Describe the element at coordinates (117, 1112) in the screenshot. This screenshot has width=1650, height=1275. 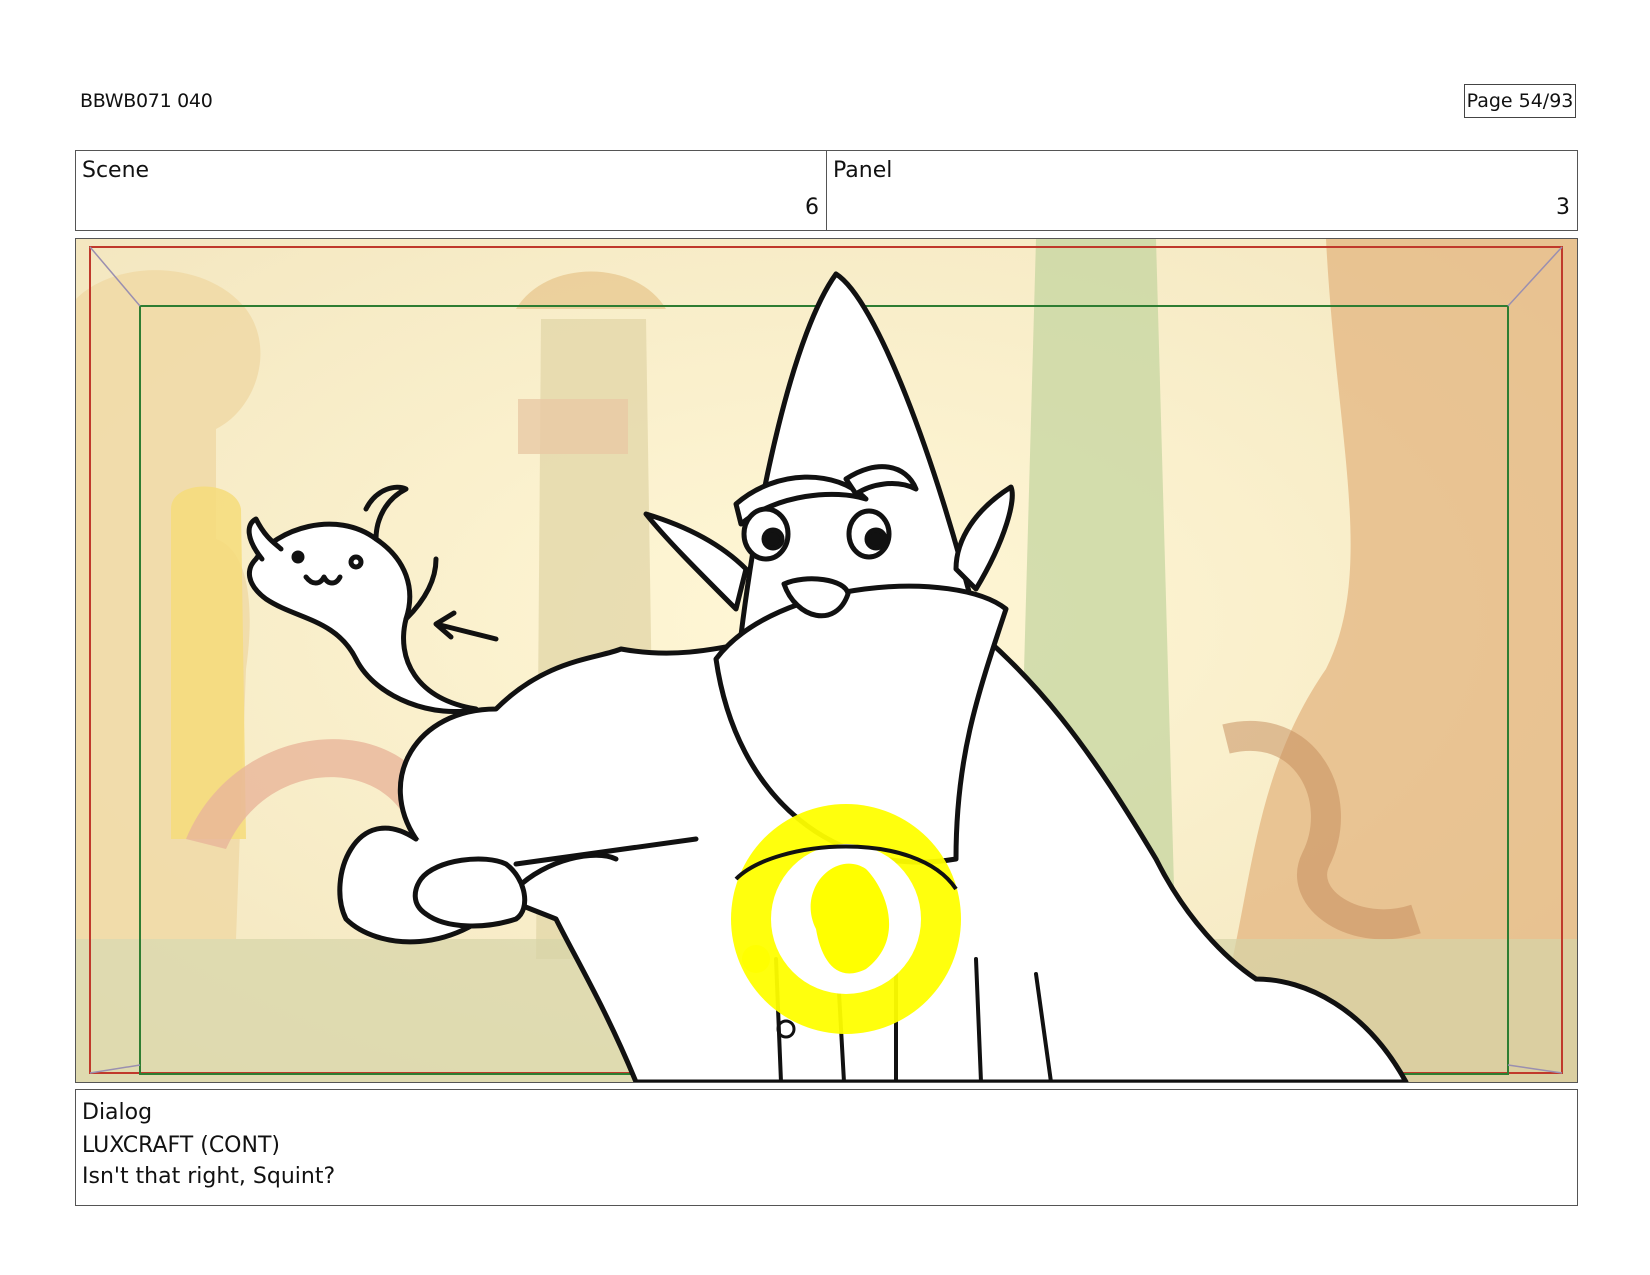
I see `dialog-label: Dialog` at that location.